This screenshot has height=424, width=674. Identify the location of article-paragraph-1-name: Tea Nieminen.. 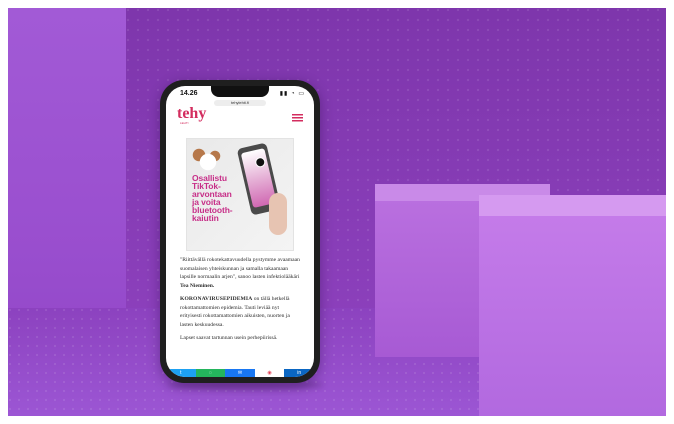
(197, 285).